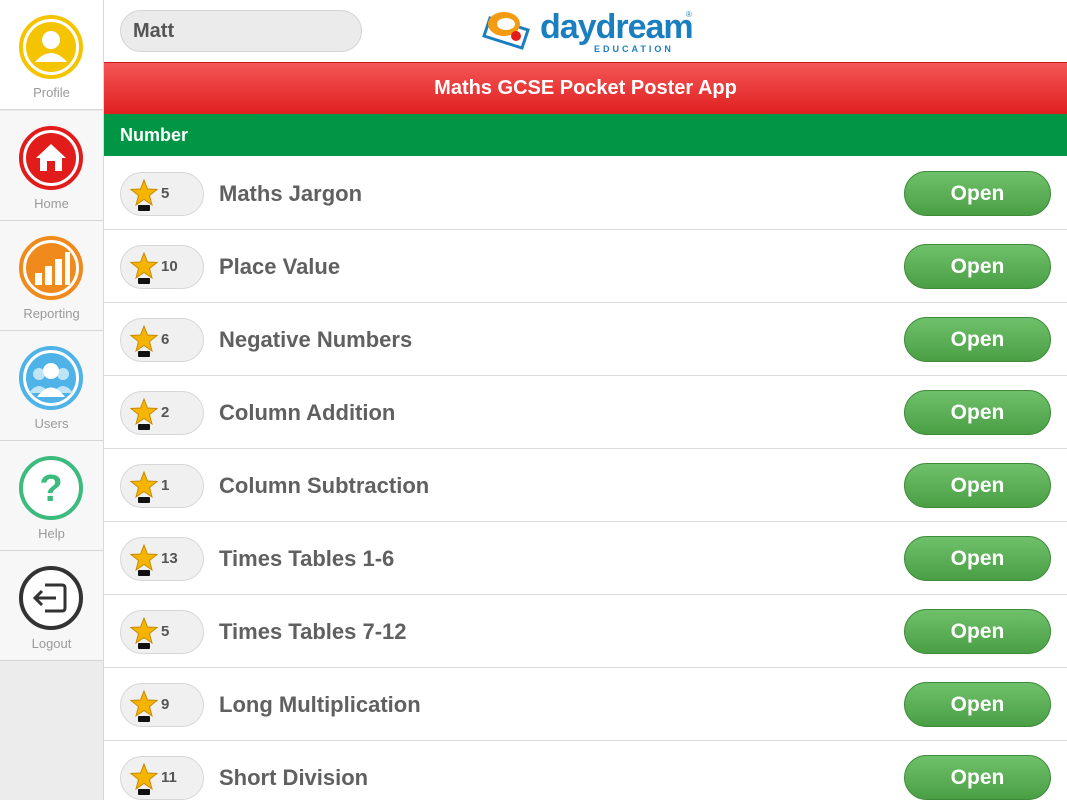 The width and height of the screenshot is (1067, 800). I want to click on topic-row: 5 Maths Jargon Open, so click(585, 193).